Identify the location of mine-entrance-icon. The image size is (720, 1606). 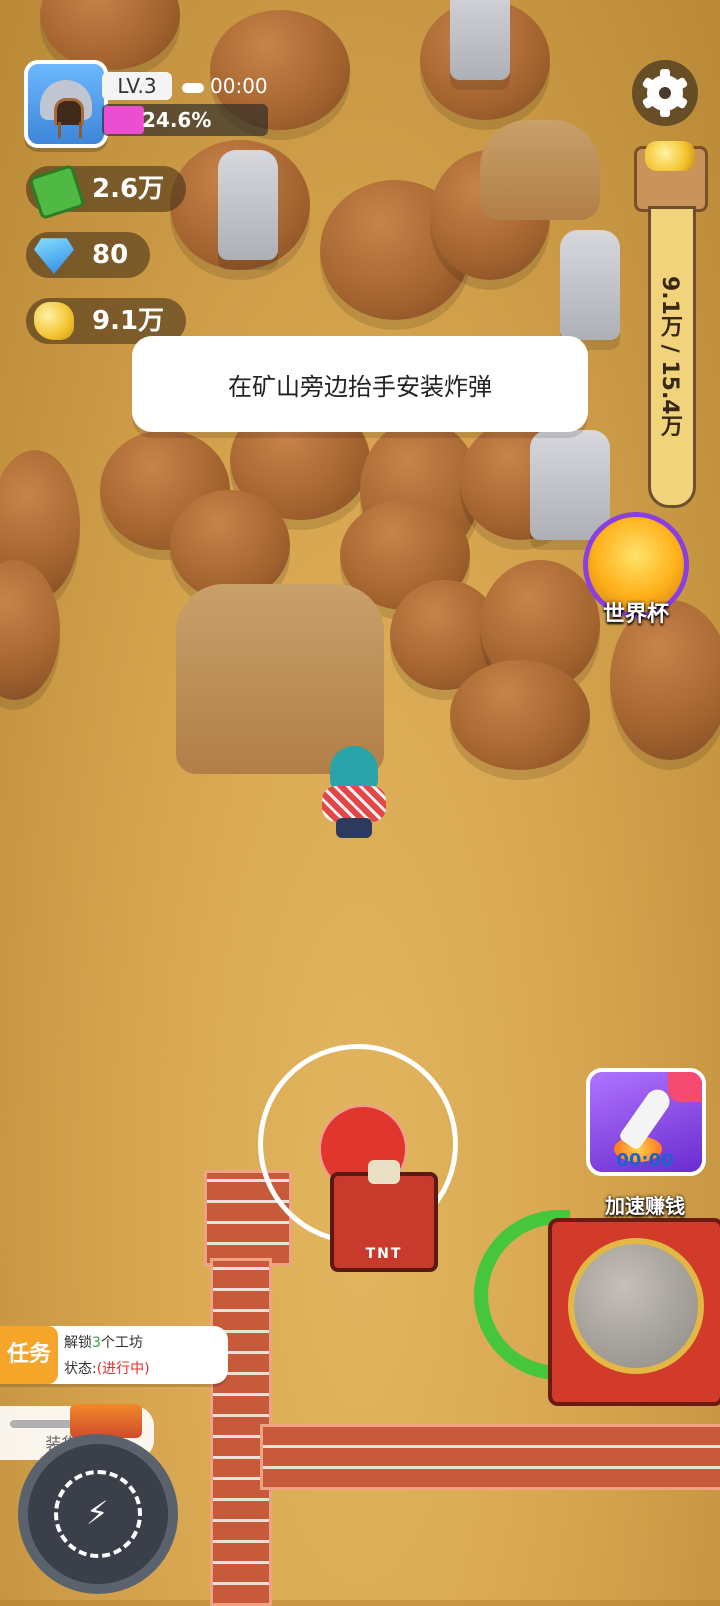
(69, 111).